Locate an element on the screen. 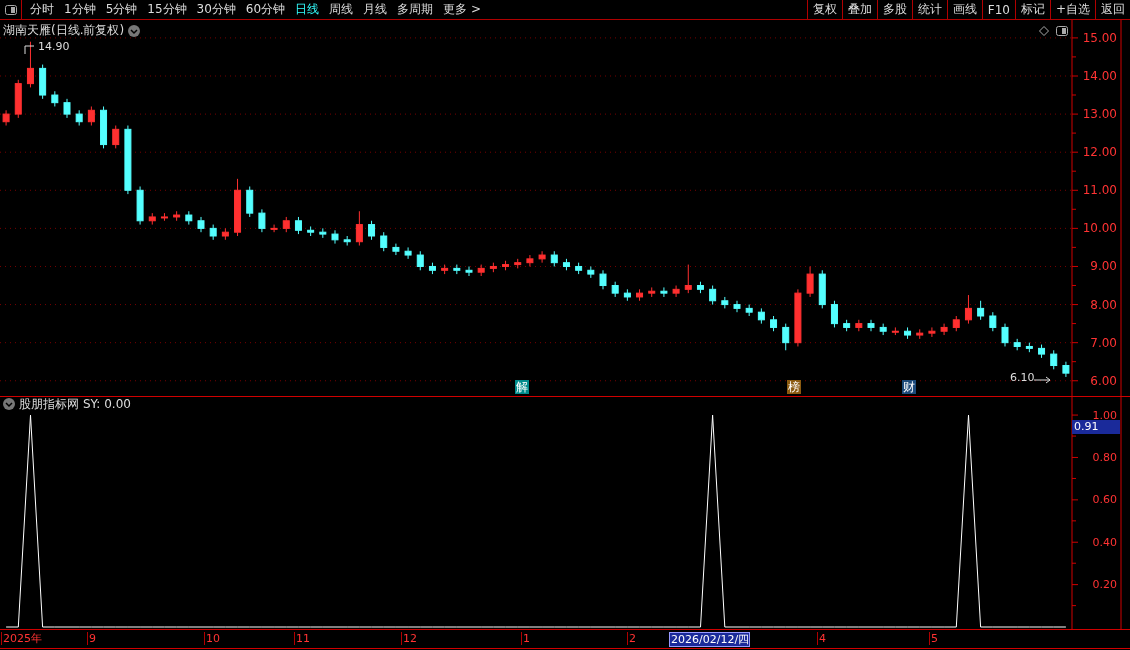  cursor-value: 0.91 is located at coordinates (1096, 427).